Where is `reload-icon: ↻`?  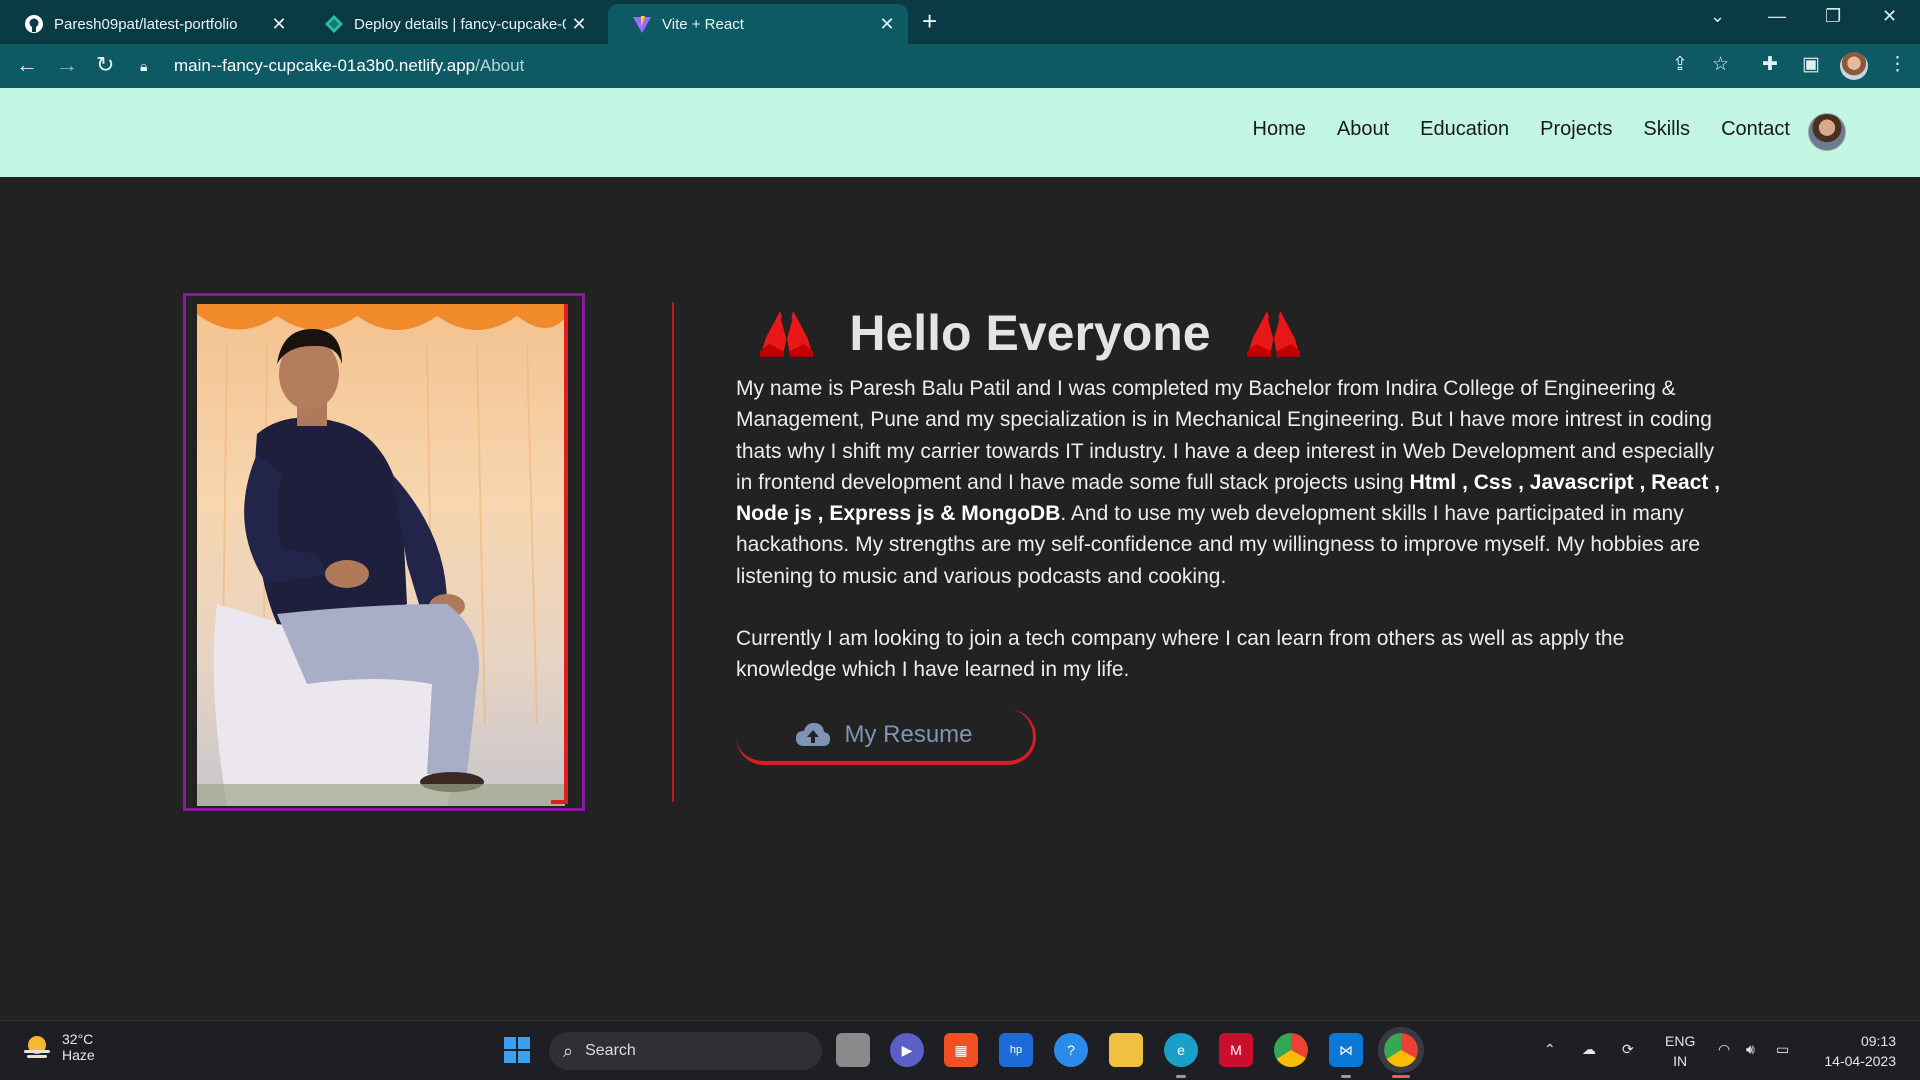
reload-icon: ↻ is located at coordinates (105, 65).